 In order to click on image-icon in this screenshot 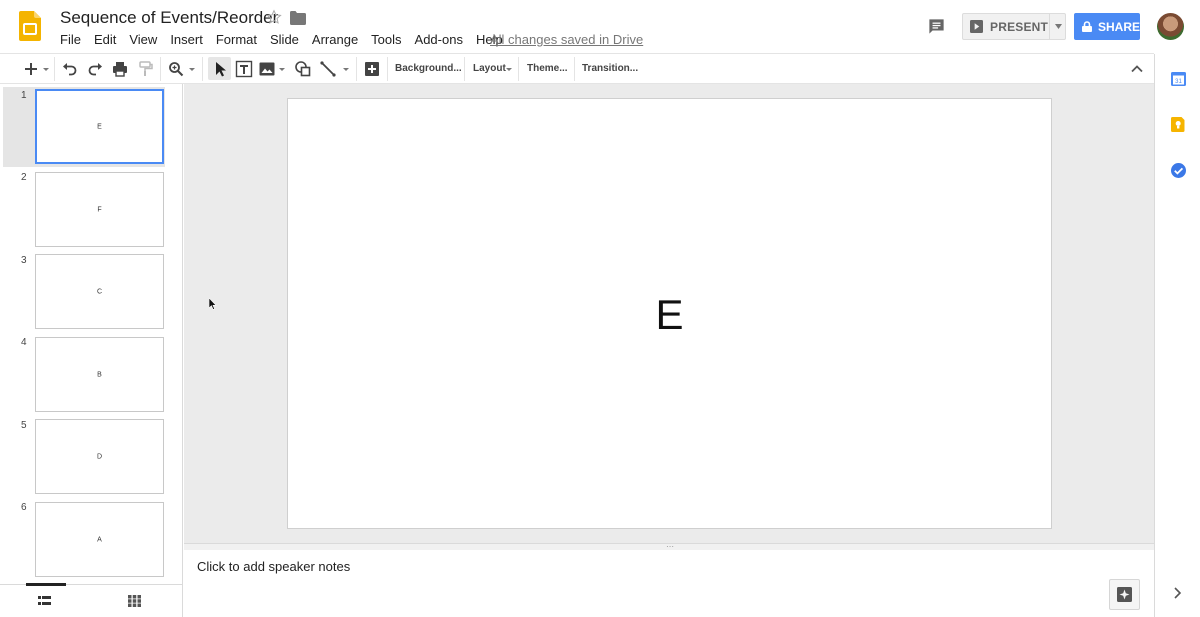, I will do `click(267, 69)`.